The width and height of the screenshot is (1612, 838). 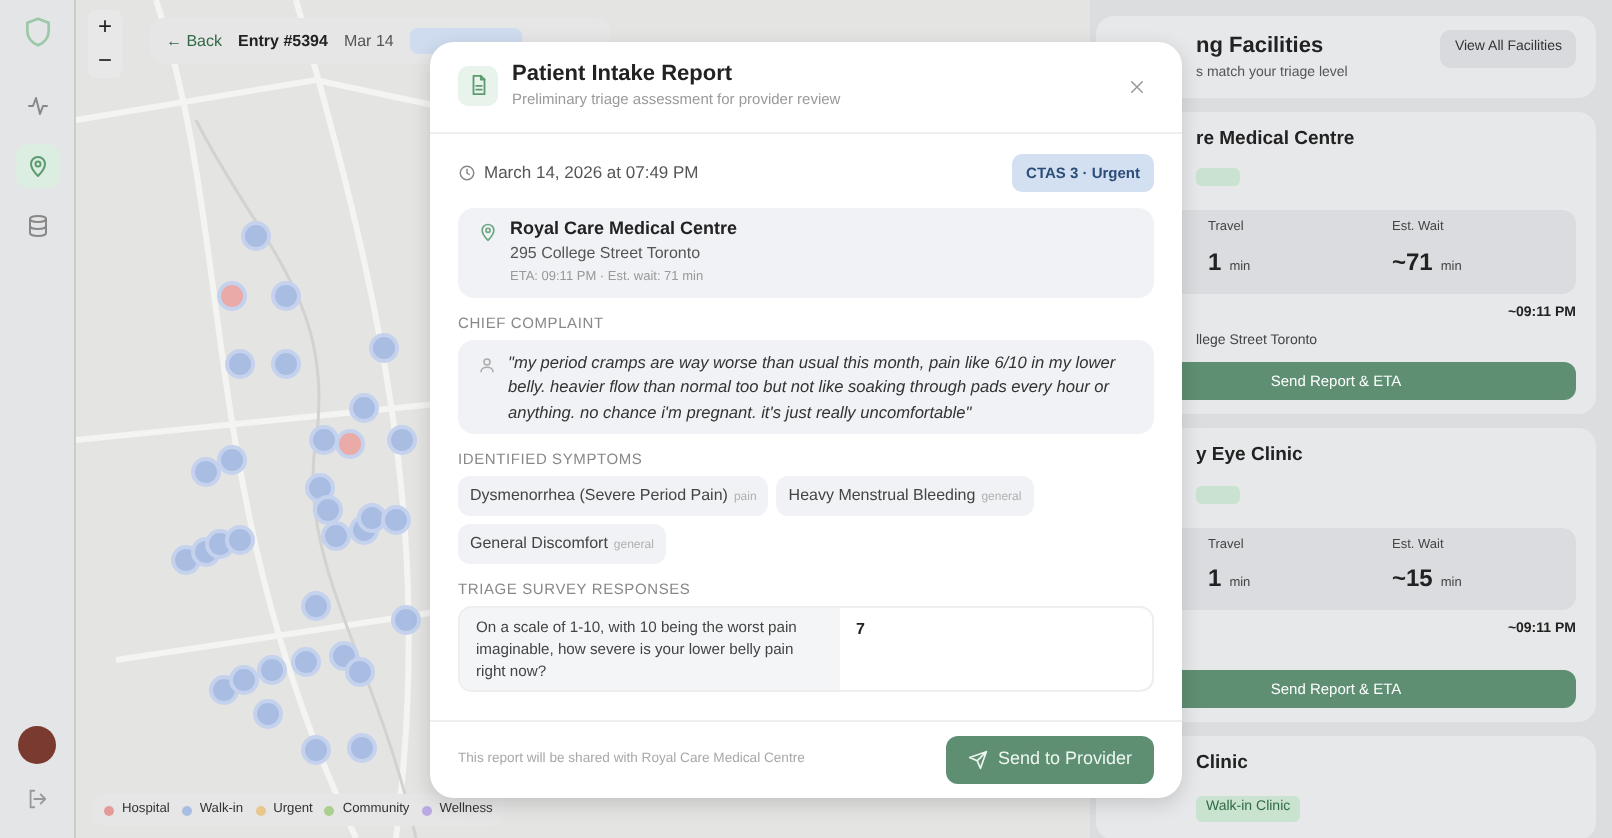 What do you see at coordinates (977, 759) in the screenshot?
I see `send-icon` at bounding box center [977, 759].